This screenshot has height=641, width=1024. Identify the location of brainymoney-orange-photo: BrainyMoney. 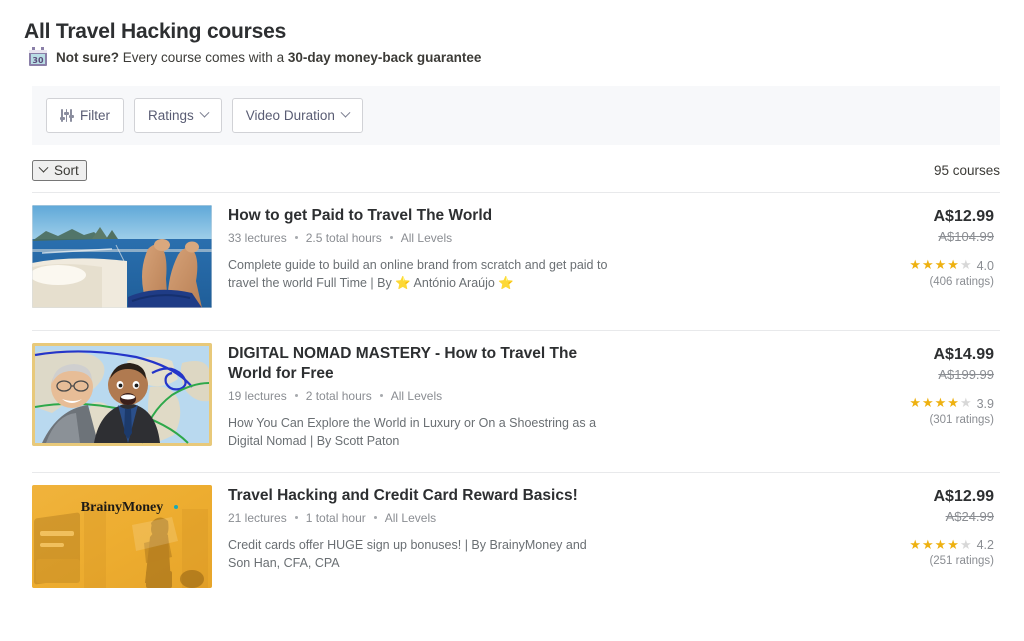
(122, 536).